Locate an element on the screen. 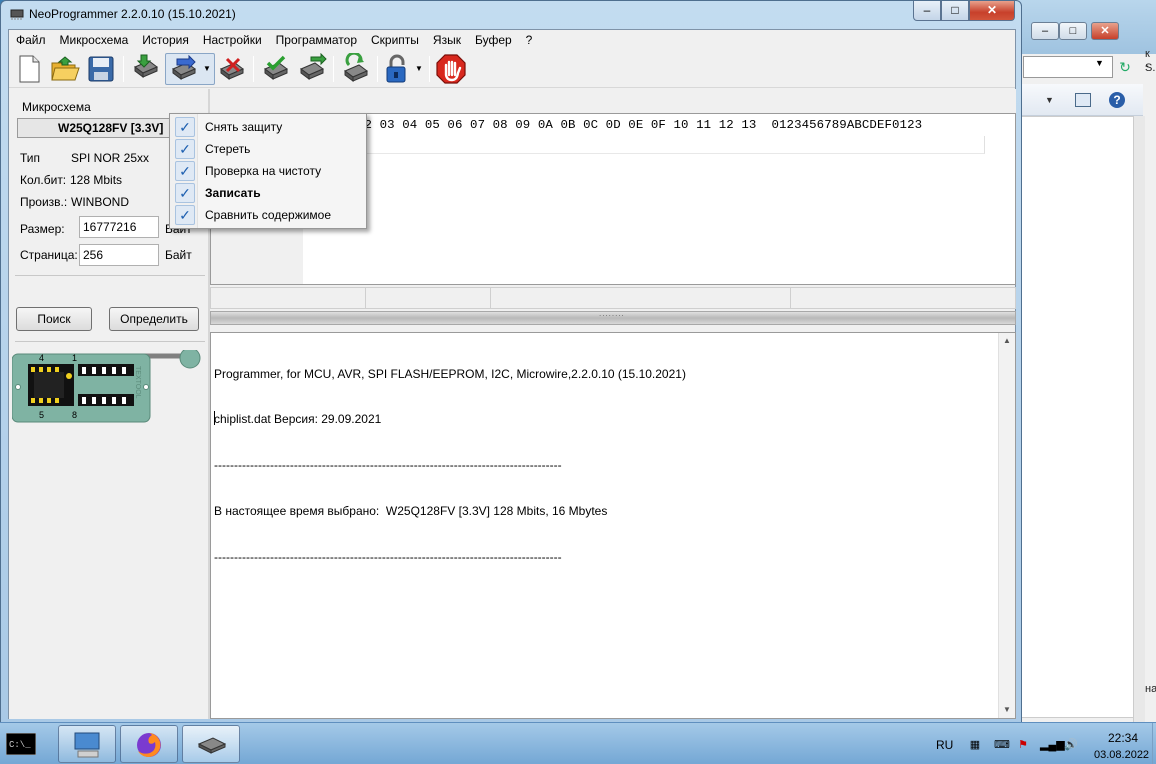 The image size is (1156, 764). bg-maximize-button: □ is located at coordinates (1073, 31).